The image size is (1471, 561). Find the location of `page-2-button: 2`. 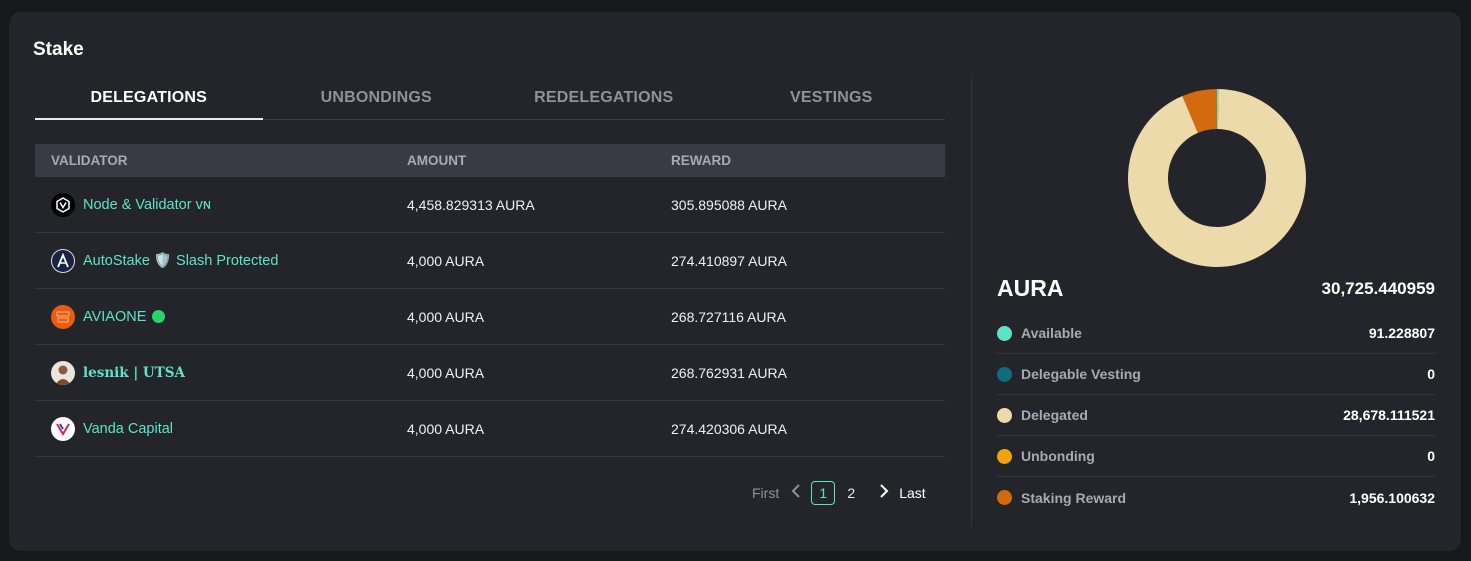

page-2-button: 2 is located at coordinates (851, 493).